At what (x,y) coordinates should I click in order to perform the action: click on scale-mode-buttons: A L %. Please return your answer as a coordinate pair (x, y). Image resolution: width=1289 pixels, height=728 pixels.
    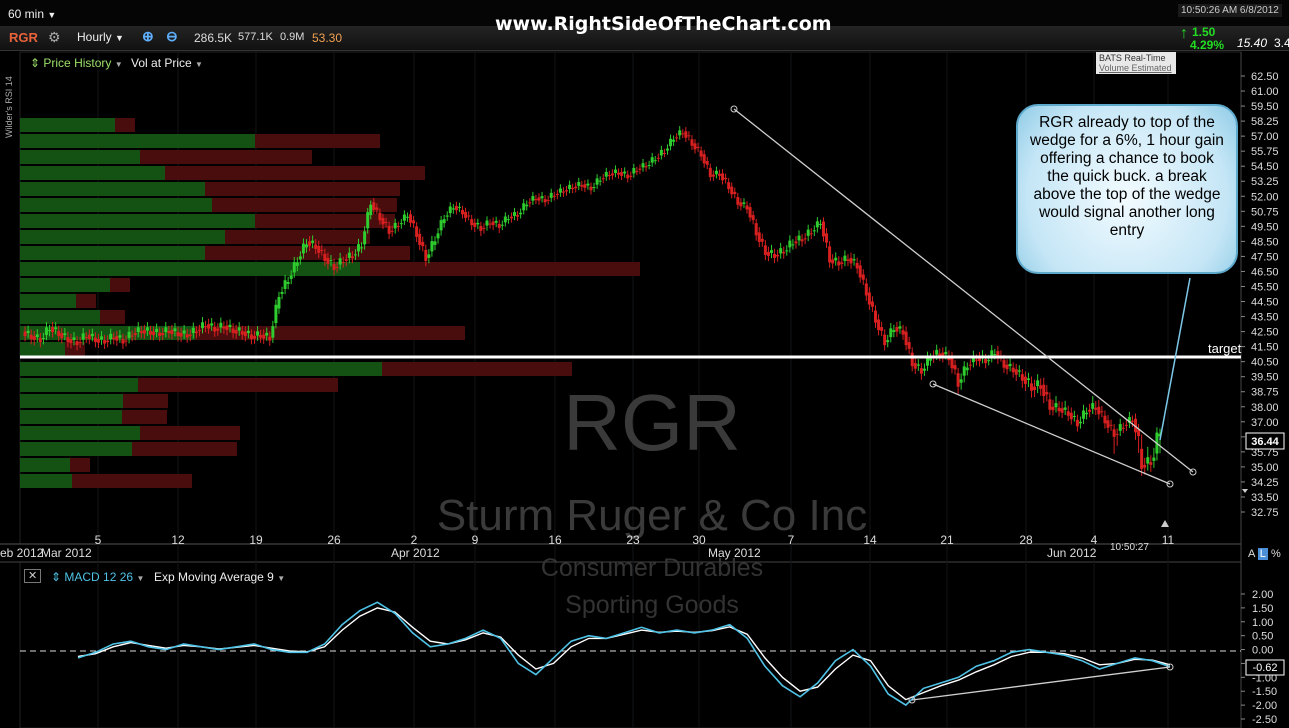
    Looking at the image, I should click on (1264, 554).